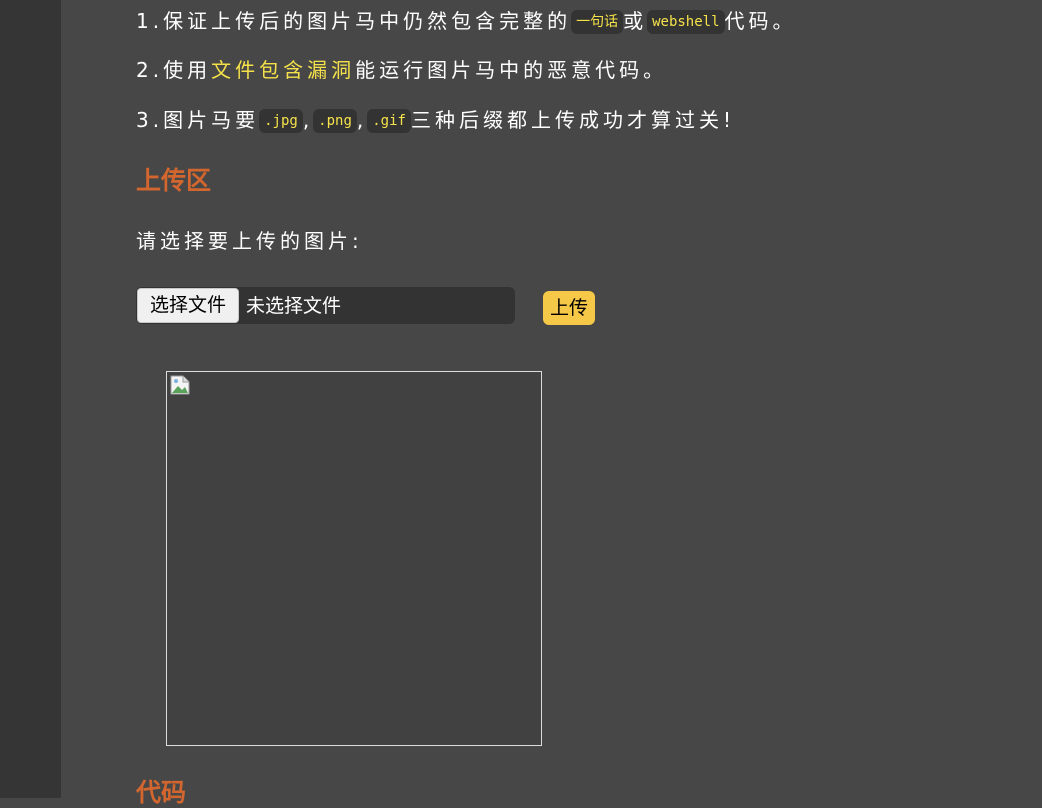 The image size is (1042, 808). Describe the element at coordinates (389, 121) in the screenshot. I see `code-gif: .gif` at that location.